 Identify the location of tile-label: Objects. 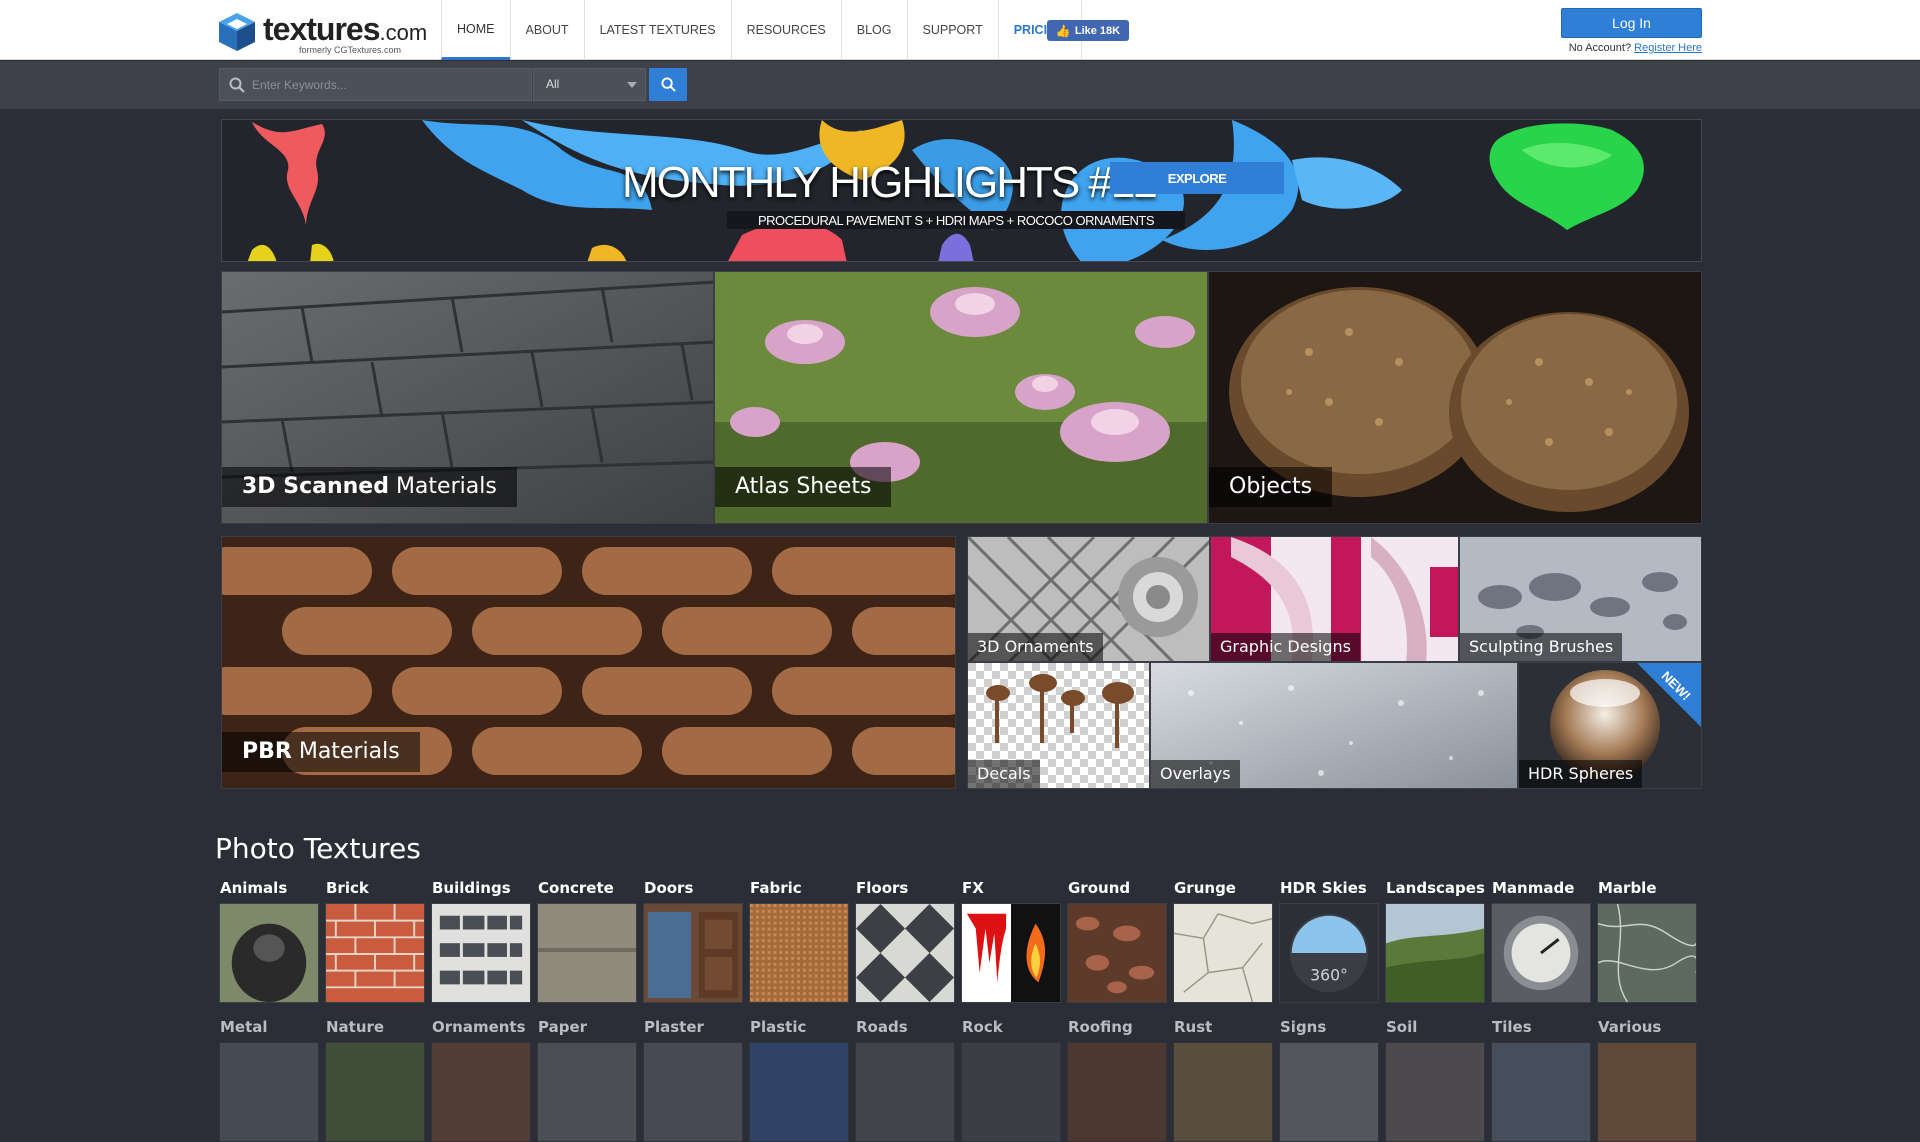
(1271, 487).